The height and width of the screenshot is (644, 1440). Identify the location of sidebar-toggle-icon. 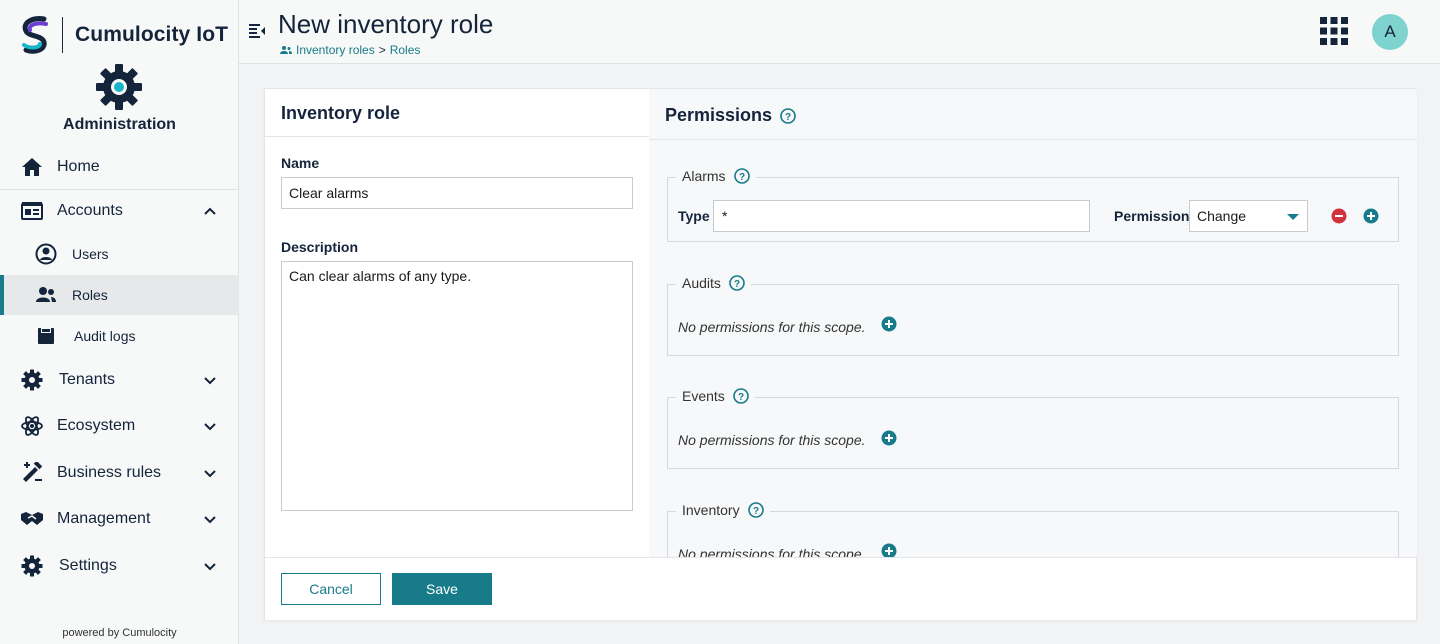
(257, 30).